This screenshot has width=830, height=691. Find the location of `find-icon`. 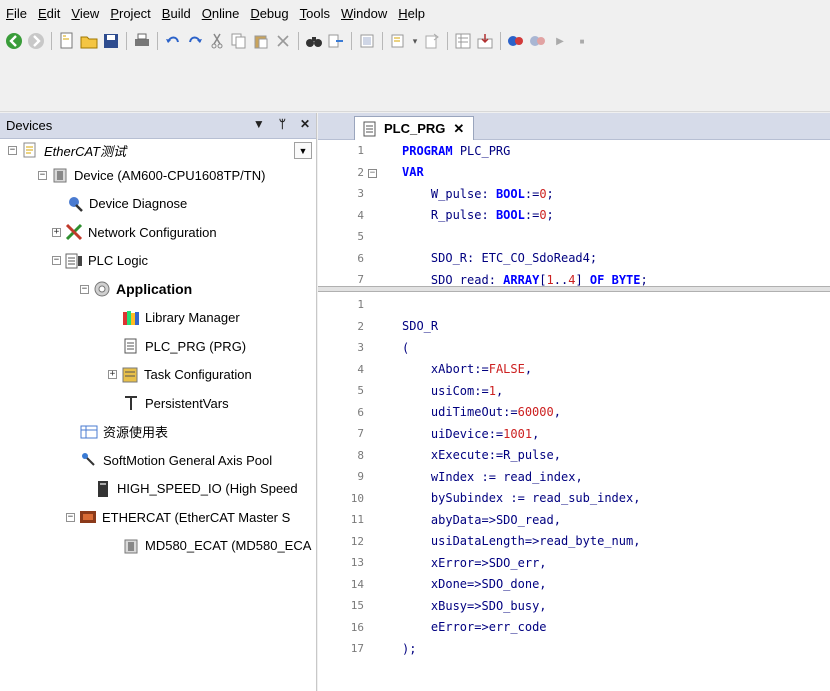

find-icon is located at coordinates (314, 41).